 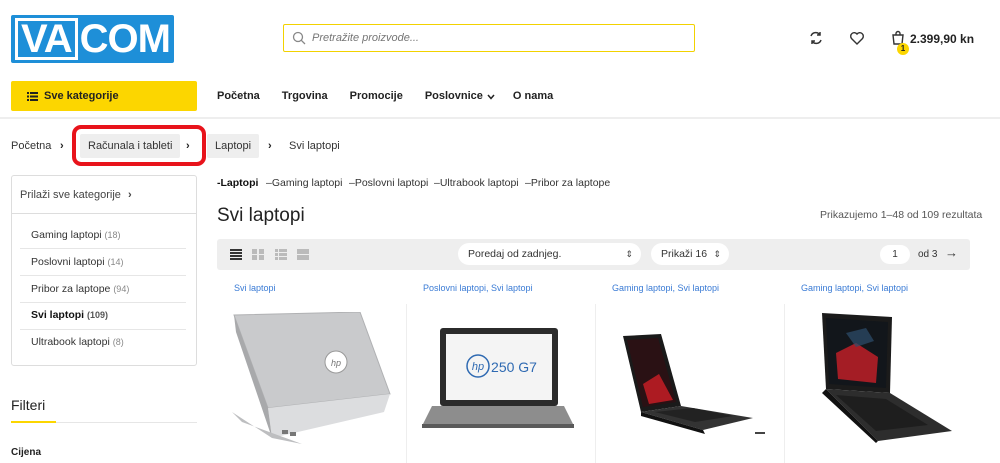 What do you see at coordinates (233, 146) in the screenshot?
I see `breadcrumb-laptops: Laptopi` at bounding box center [233, 146].